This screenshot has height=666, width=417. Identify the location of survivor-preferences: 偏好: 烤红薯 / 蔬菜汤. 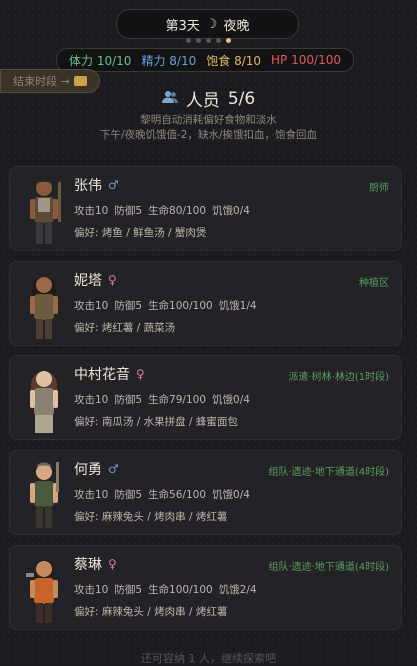
(125, 328).